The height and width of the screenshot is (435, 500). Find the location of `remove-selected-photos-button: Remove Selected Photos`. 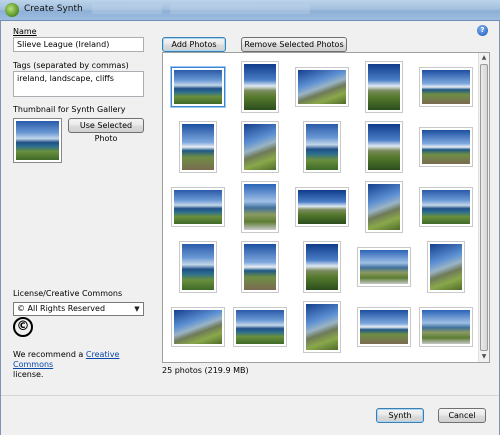

remove-selected-photos-button: Remove Selected Photos is located at coordinates (294, 44).